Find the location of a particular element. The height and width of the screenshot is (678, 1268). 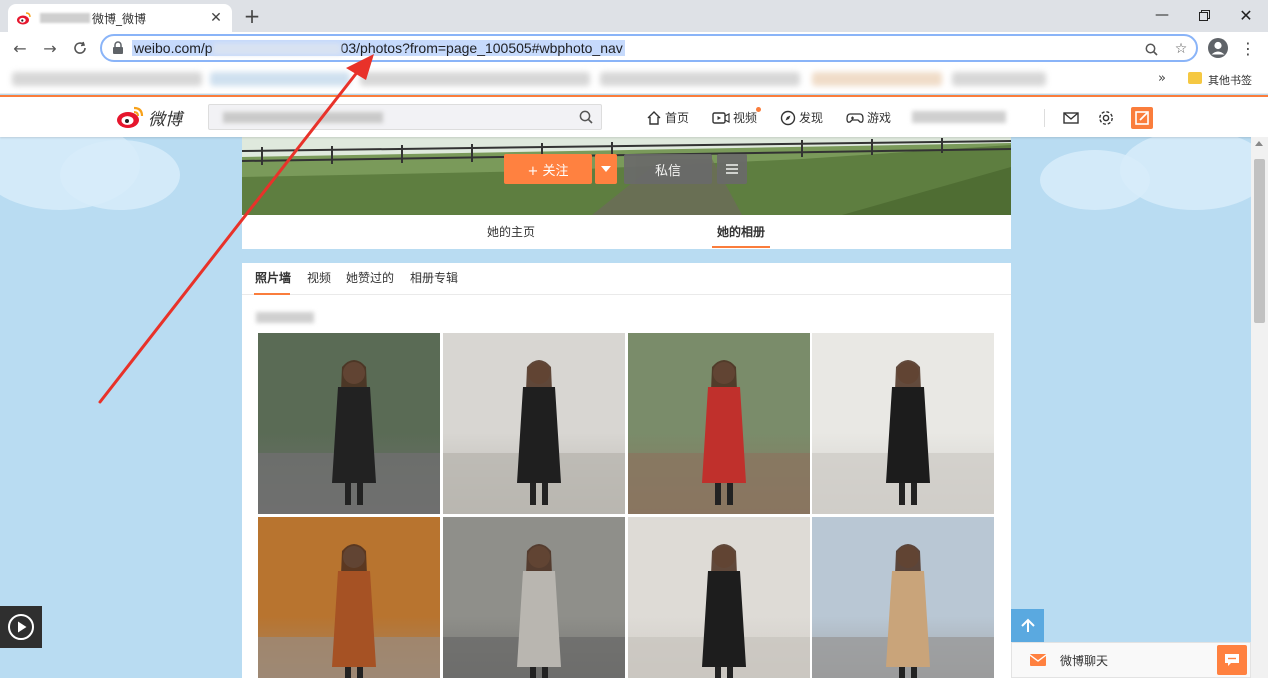

weibo-favicon-icon is located at coordinates (24, 18).